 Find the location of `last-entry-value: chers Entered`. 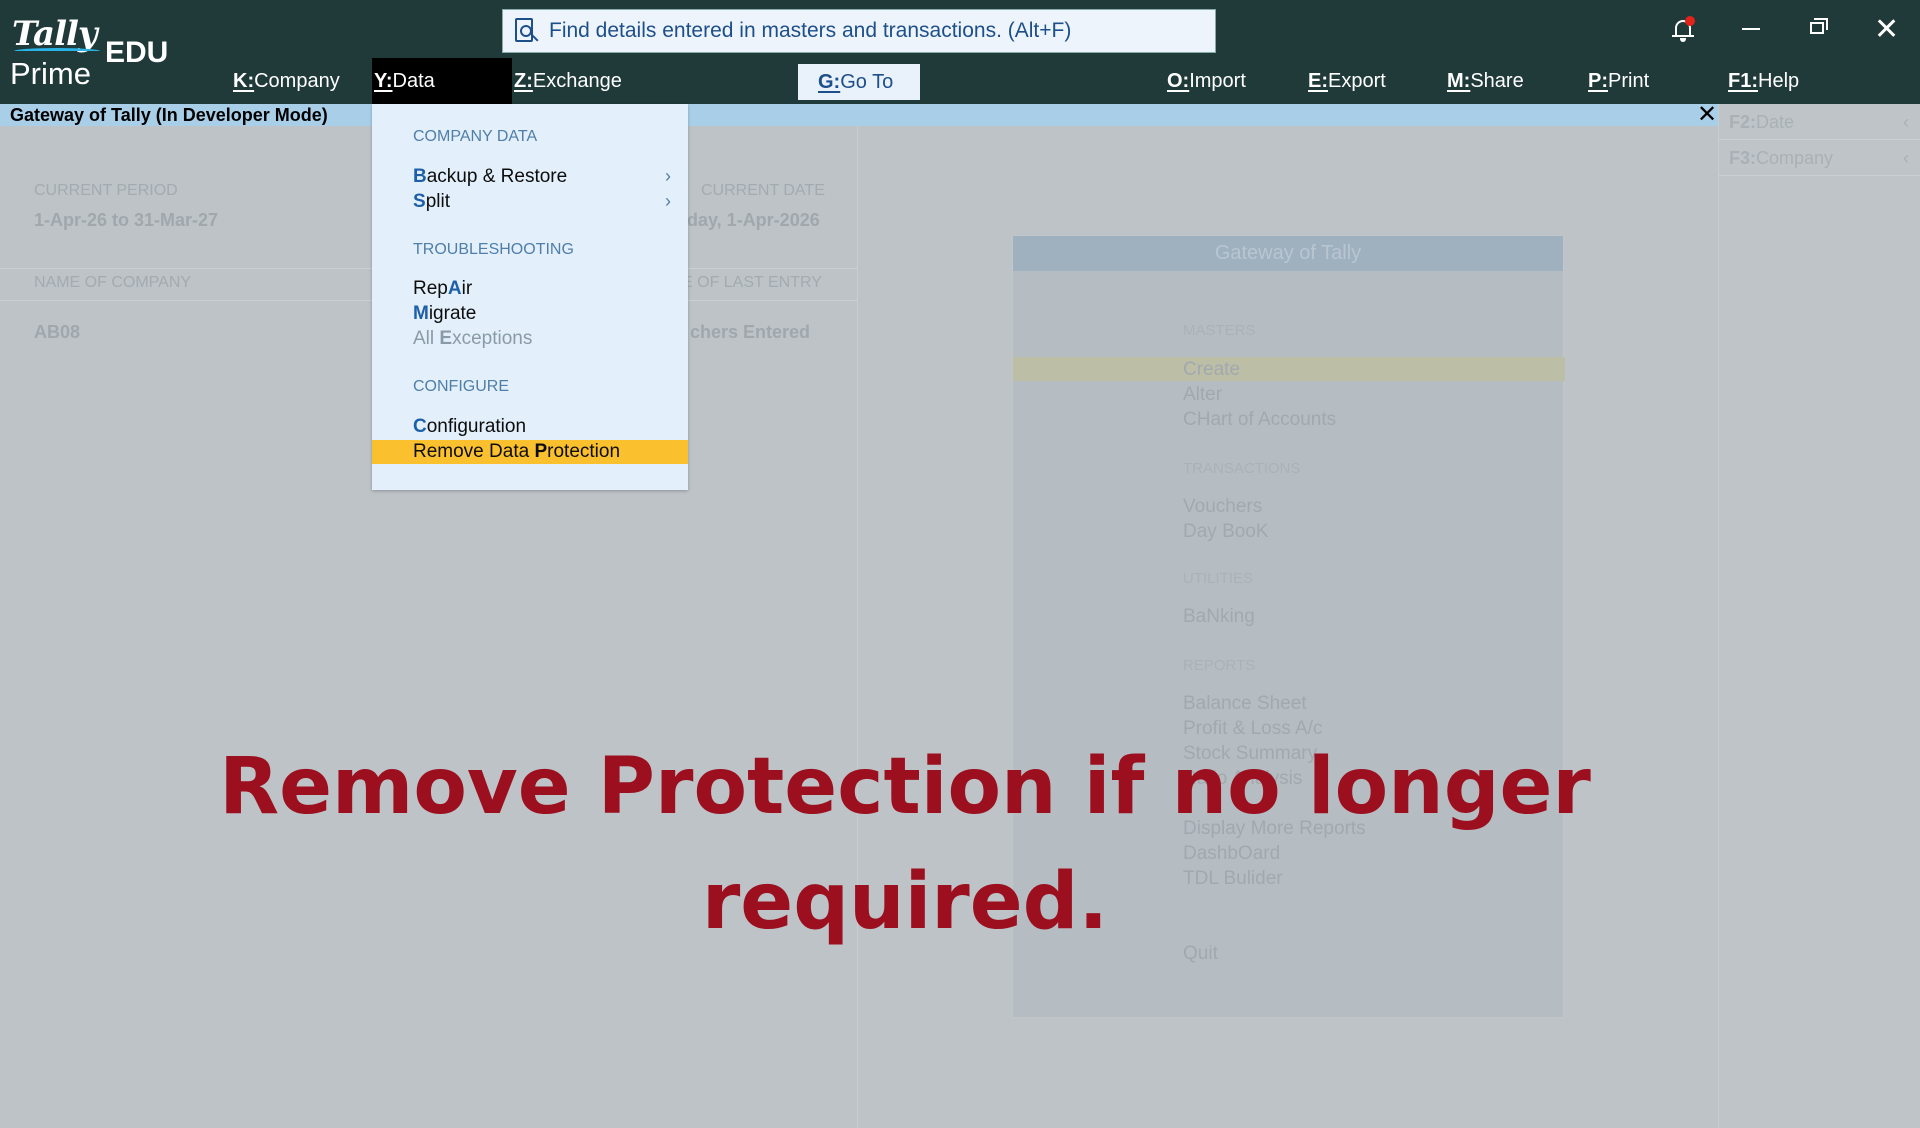

last-entry-value: chers Entered is located at coordinates (750, 332).